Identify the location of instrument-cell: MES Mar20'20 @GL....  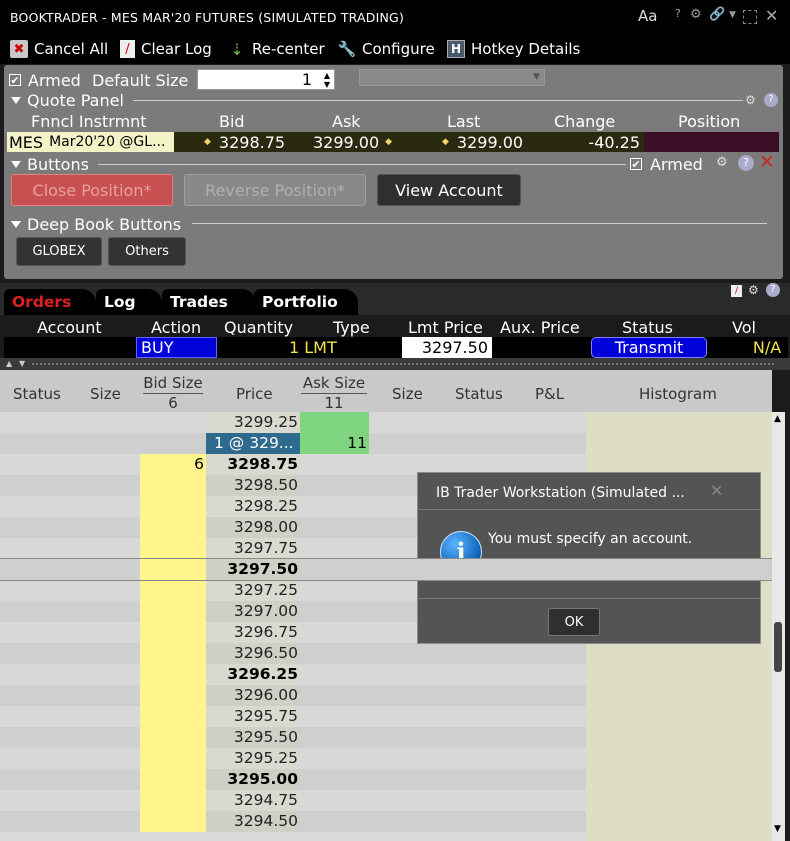
(90, 142).